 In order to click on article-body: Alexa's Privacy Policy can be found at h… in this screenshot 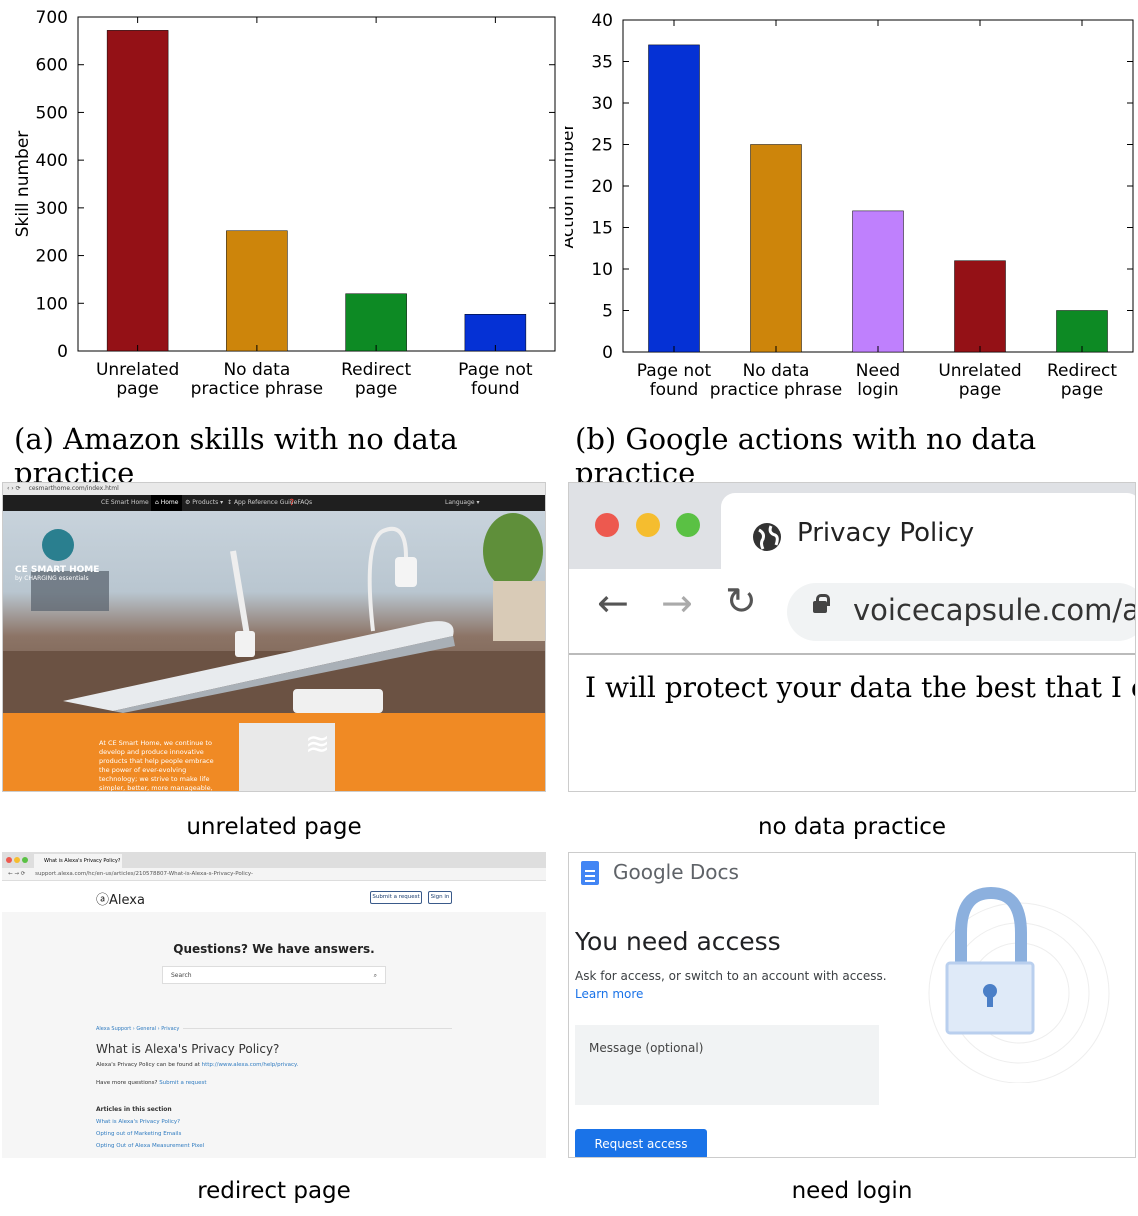, I will do `click(197, 1065)`.